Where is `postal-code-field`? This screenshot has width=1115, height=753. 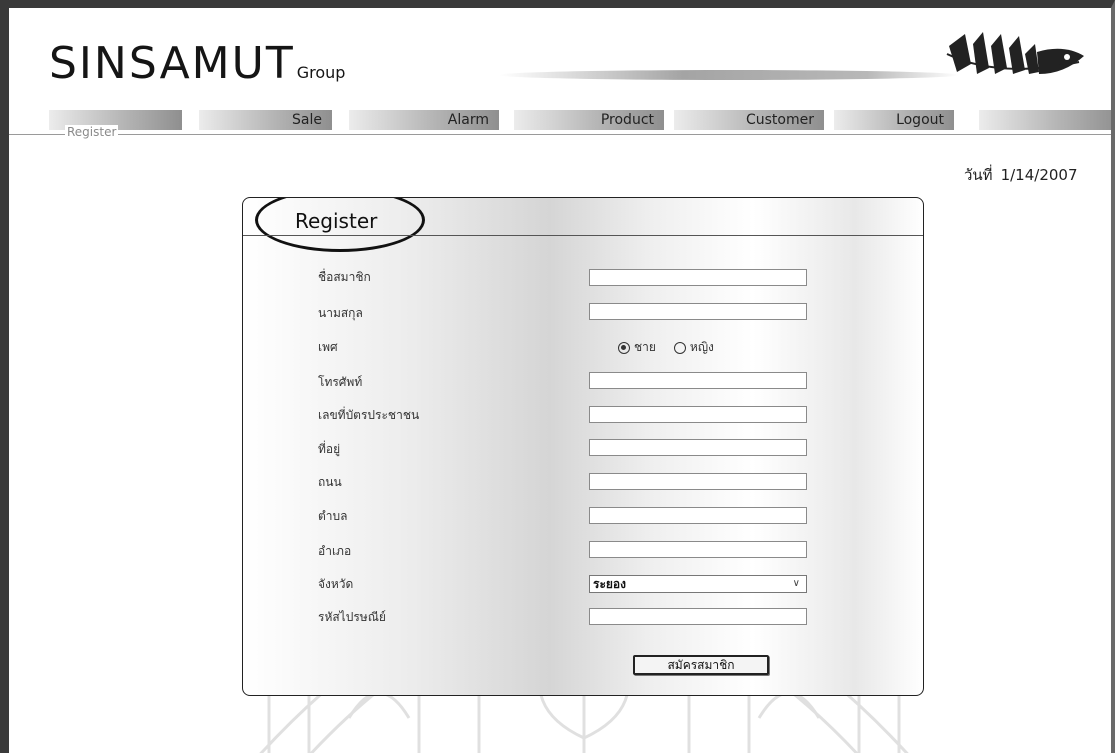 postal-code-field is located at coordinates (698, 616).